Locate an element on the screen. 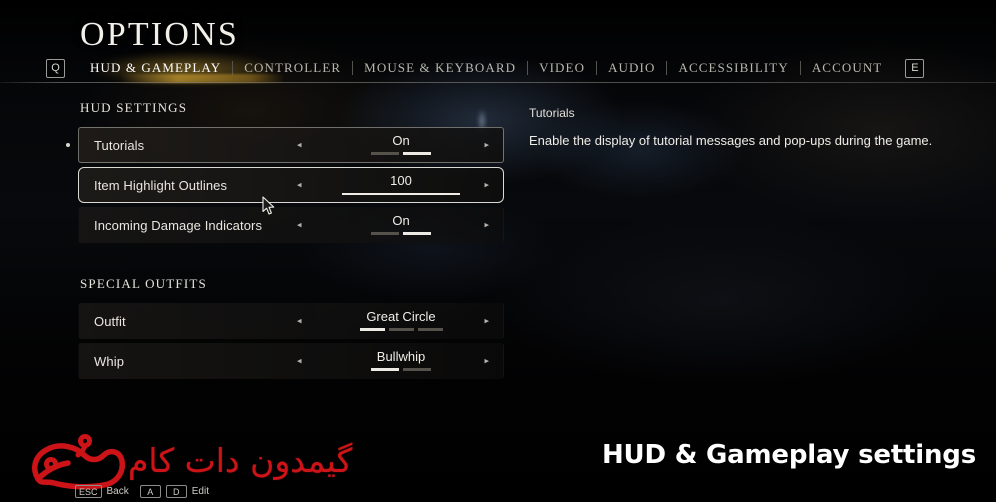 The height and width of the screenshot is (502, 996). setting-value-group: Great Circle is located at coordinates (401, 319).